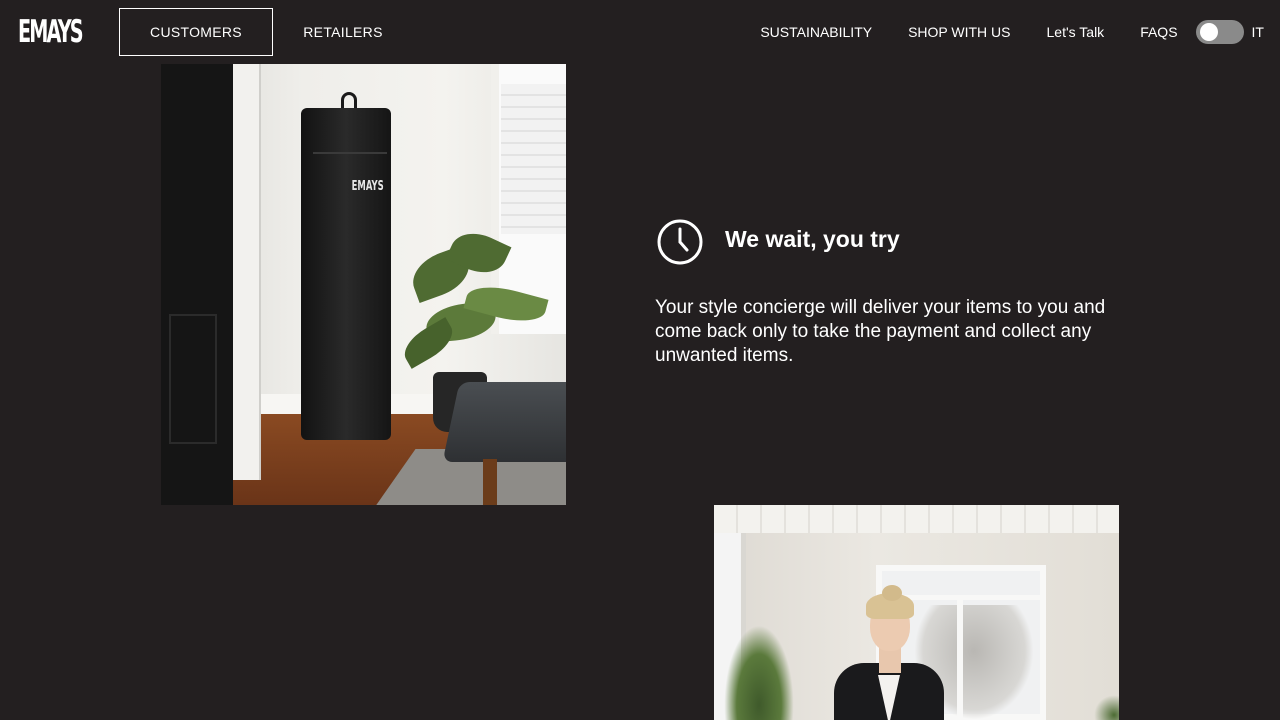  I want to click on toggle-knob, so click(1208, 32).